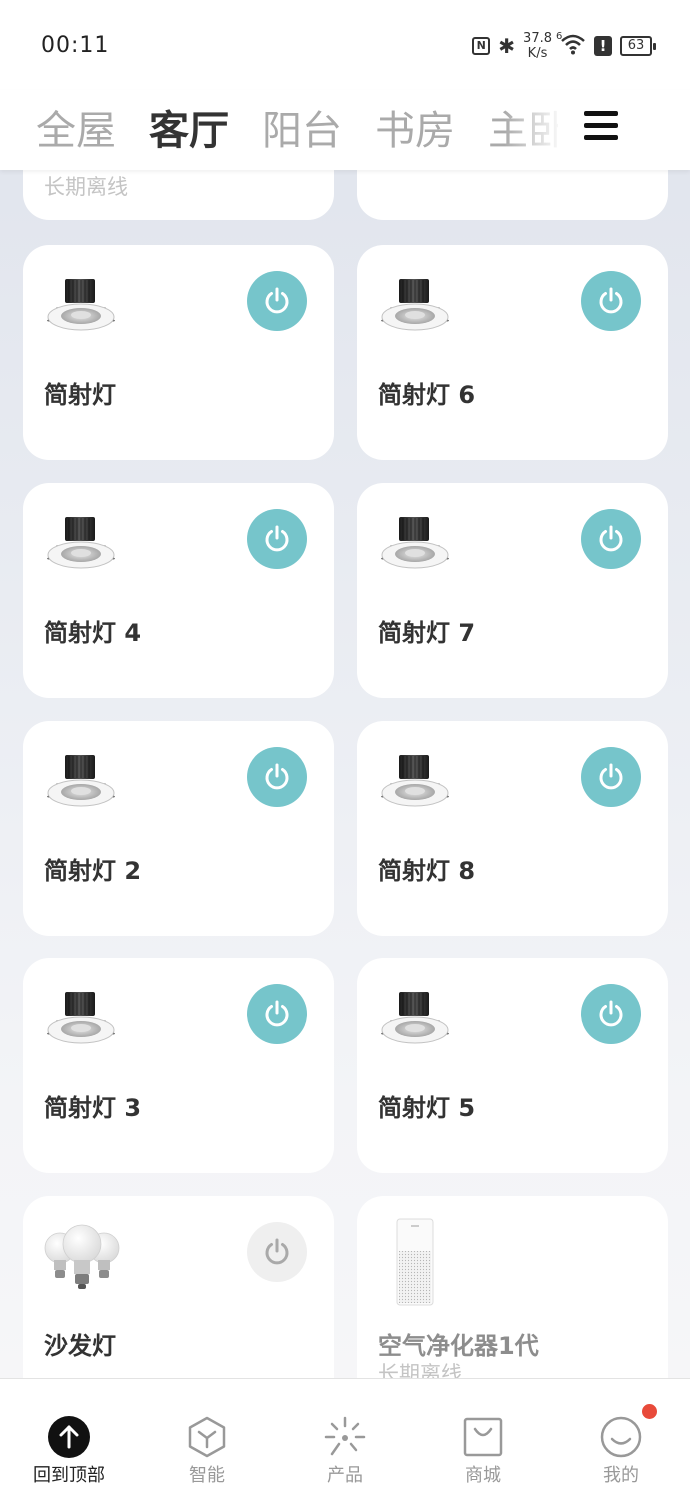 This screenshot has height=1509, width=690. I want to click on smart-cube-icon, so click(207, 1437).